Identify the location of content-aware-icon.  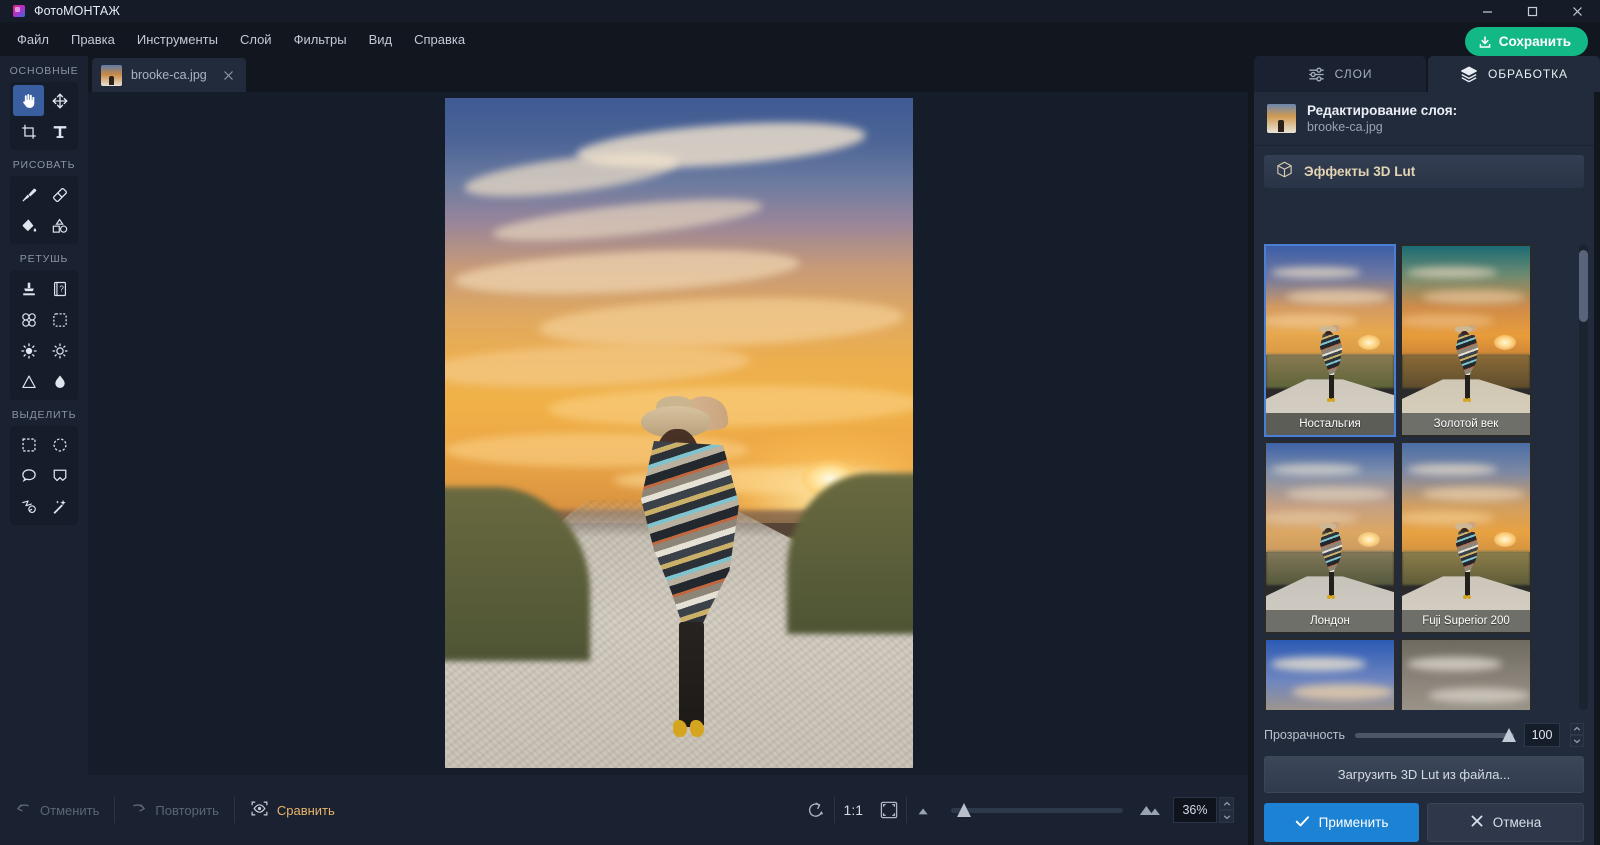
(59, 319).